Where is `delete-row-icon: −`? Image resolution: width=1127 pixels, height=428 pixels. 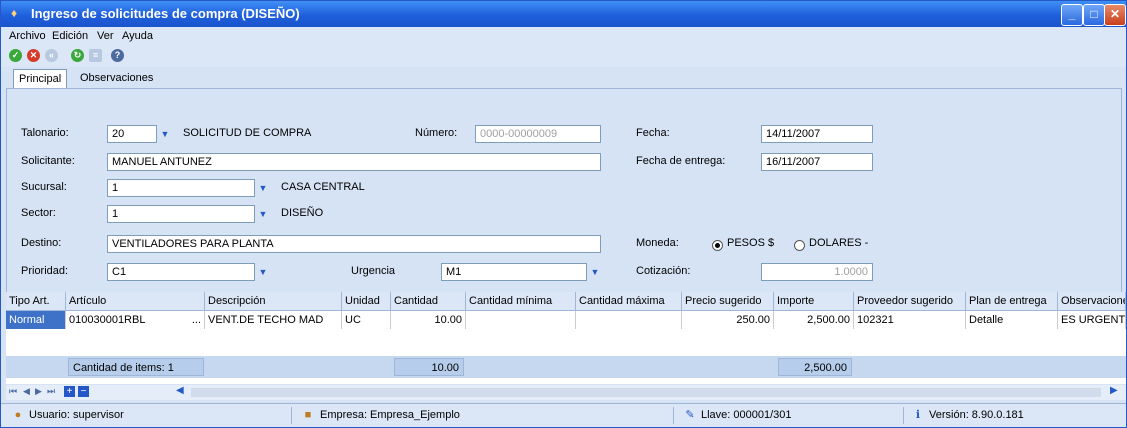
delete-row-icon: − is located at coordinates (83, 391).